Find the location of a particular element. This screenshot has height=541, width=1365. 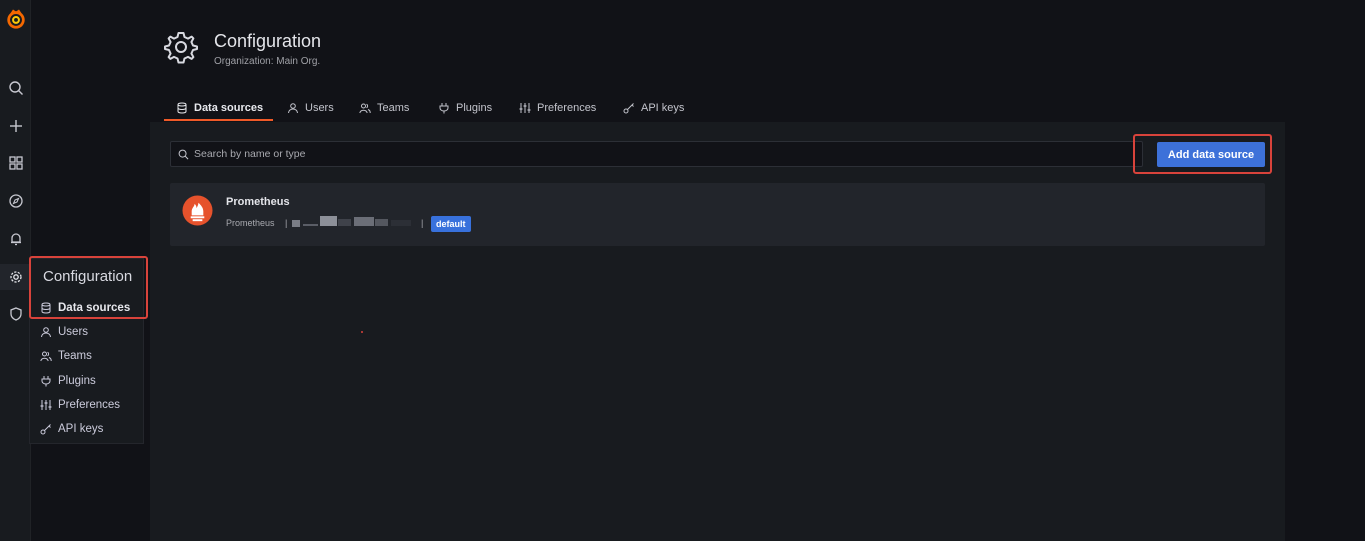

active-tab-indicator is located at coordinates (218, 120).